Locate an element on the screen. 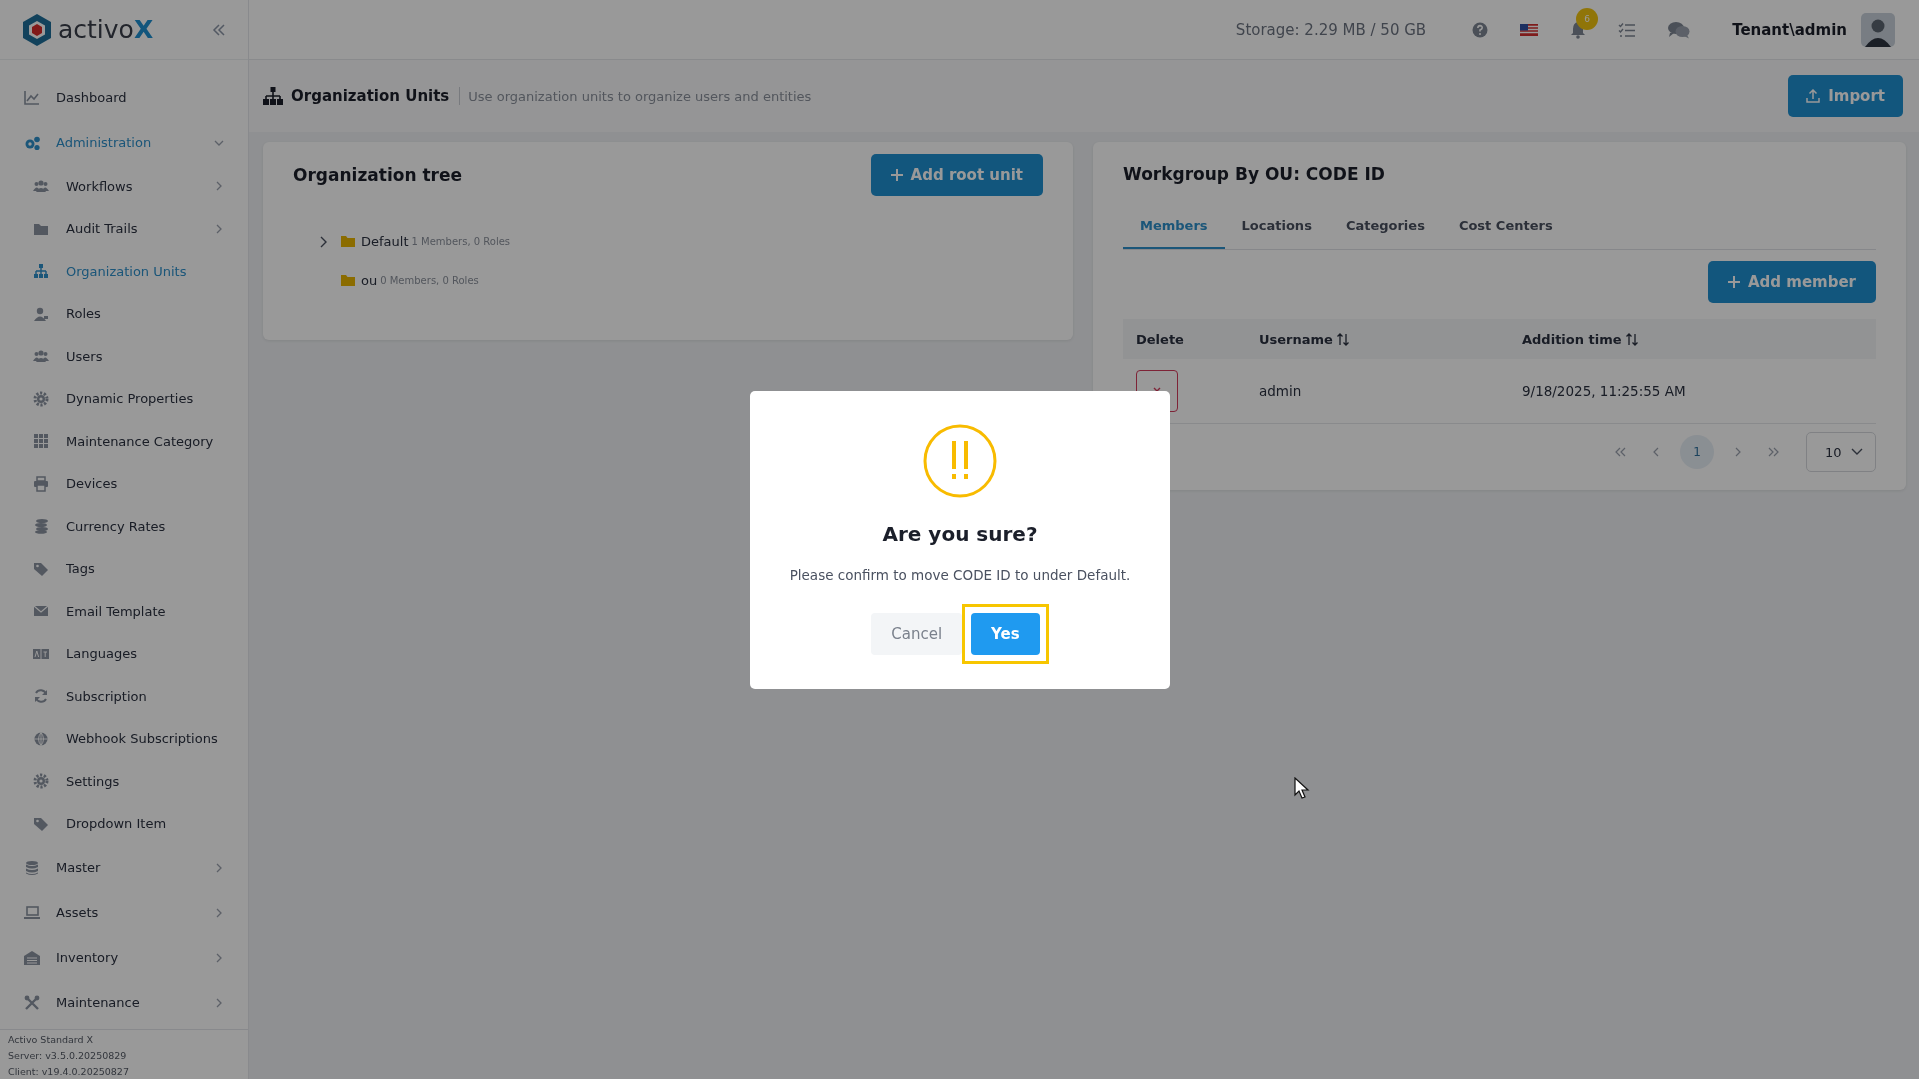 The image size is (1919, 1079). tab: Locations is located at coordinates (1276, 233).